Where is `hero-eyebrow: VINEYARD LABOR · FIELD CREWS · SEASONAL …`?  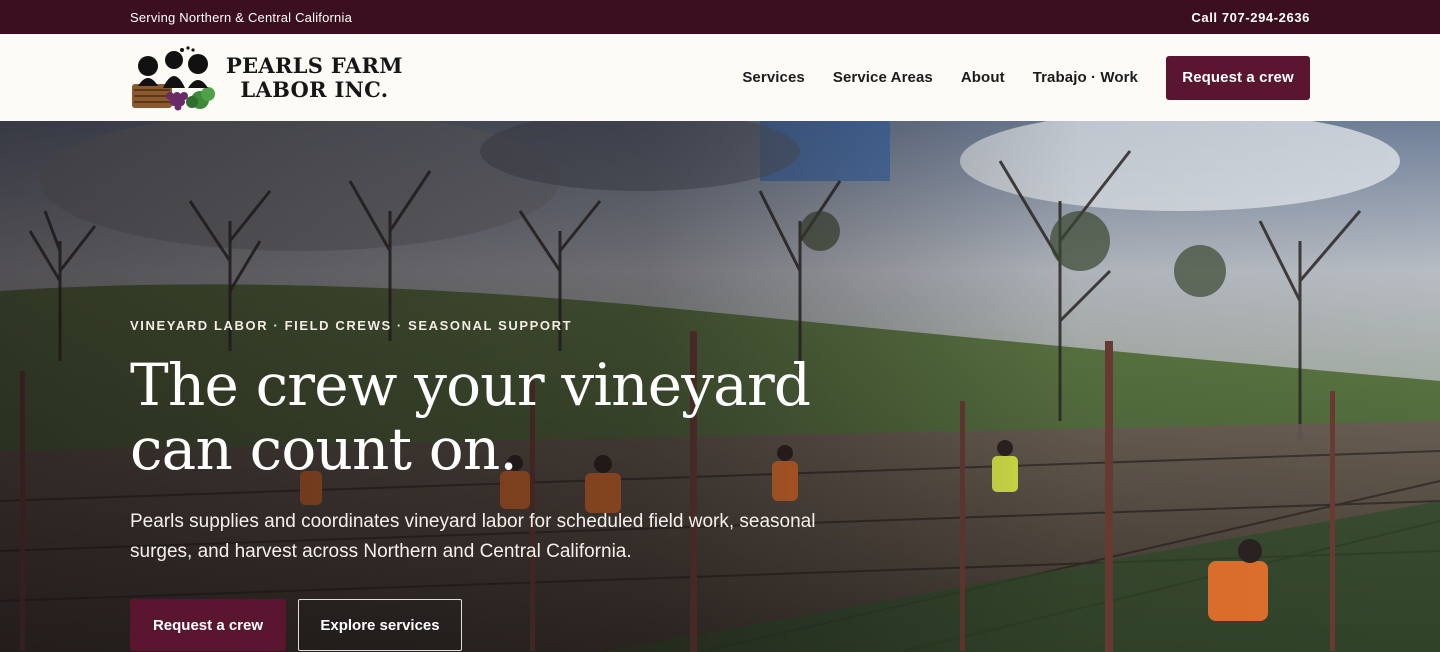 hero-eyebrow: VINEYARD LABOR · FIELD CREWS · SEASONAL … is located at coordinates (351, 325).